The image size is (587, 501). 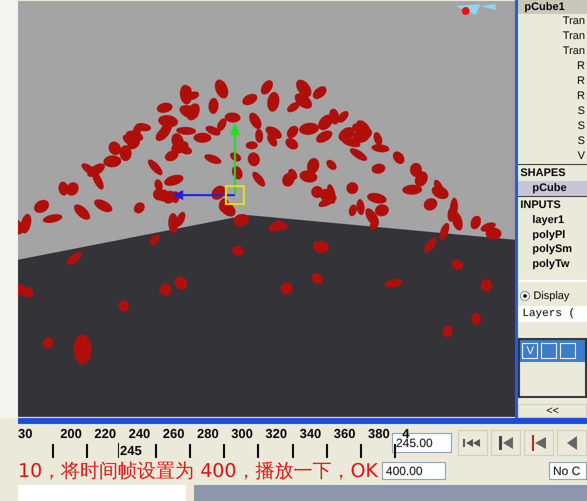 I want to click on step-back-key-button, so click(x=506, y=443).